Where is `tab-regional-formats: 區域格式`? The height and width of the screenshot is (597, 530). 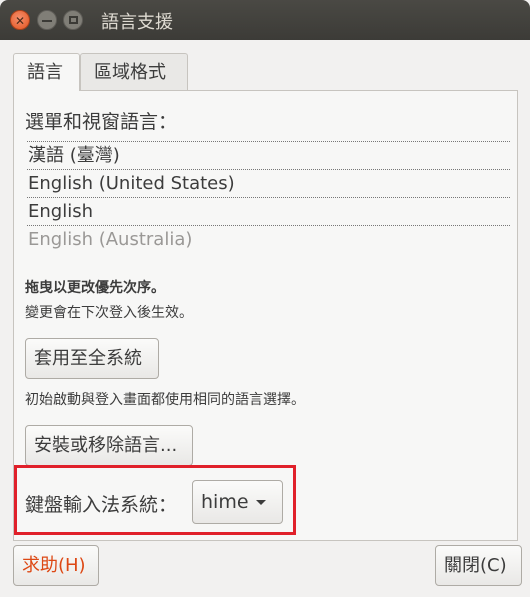
tab-regional-formats: 區域格式 is located at coordinates (134, 71).